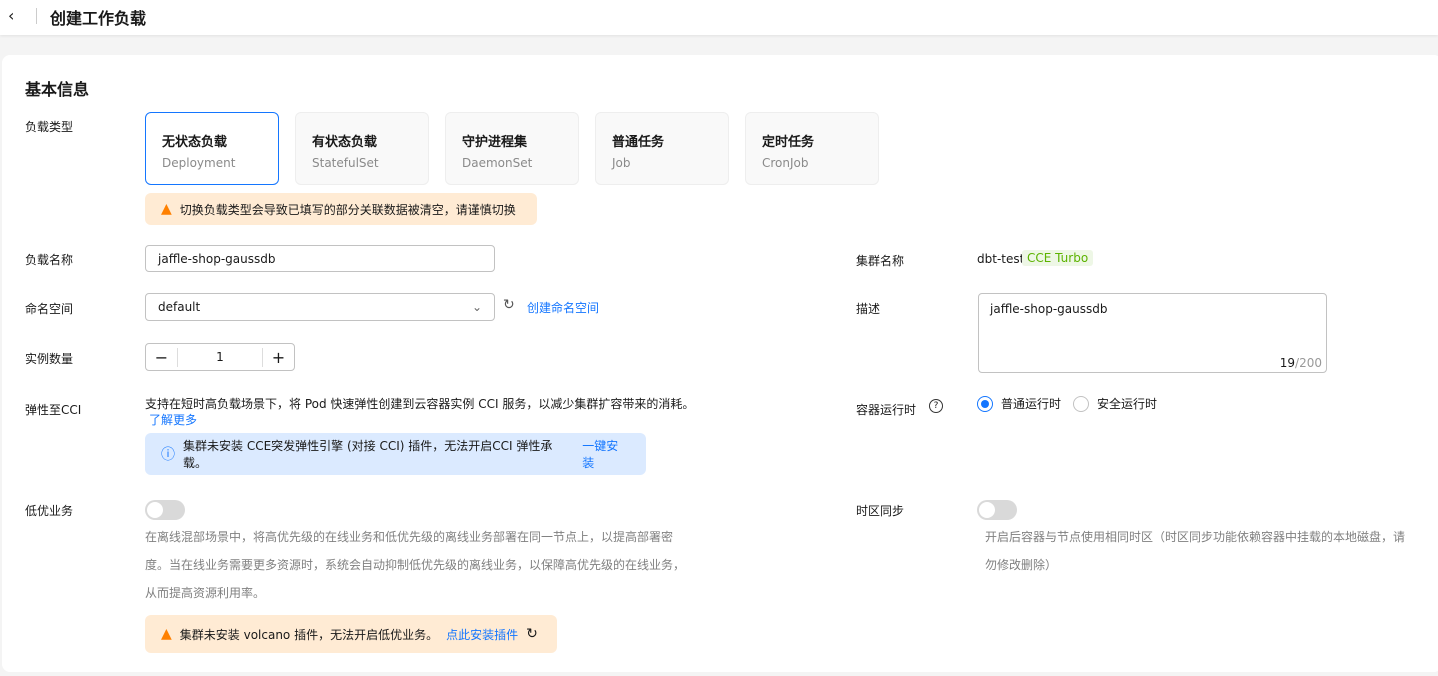 The height and width of the screenshot is (676, 1438). Describe the element at coordinates (53, 410) in the screenshot. I see `cci-label: 弹性至CCI` at that location.